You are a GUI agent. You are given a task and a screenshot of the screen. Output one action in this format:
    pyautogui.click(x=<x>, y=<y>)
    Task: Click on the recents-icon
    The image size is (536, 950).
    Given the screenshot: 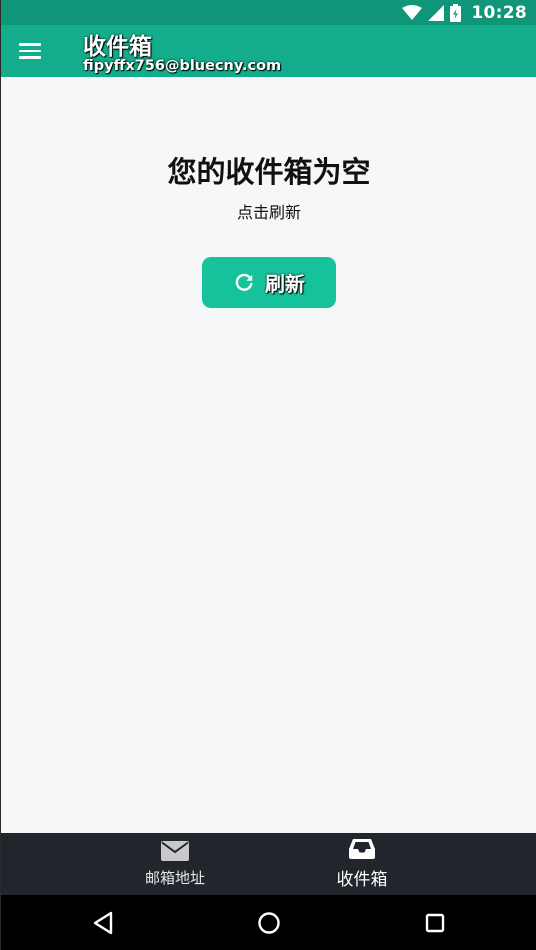 What is the action you would take?
    pyautogui.click(x=435, y=923)
    